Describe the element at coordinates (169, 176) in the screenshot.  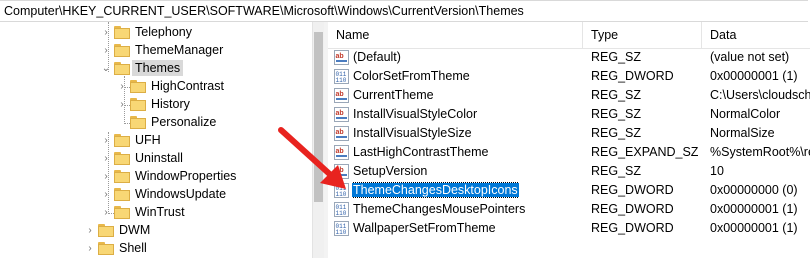
I see `tree-item-windowproperties: › WindowProperties` at that location.